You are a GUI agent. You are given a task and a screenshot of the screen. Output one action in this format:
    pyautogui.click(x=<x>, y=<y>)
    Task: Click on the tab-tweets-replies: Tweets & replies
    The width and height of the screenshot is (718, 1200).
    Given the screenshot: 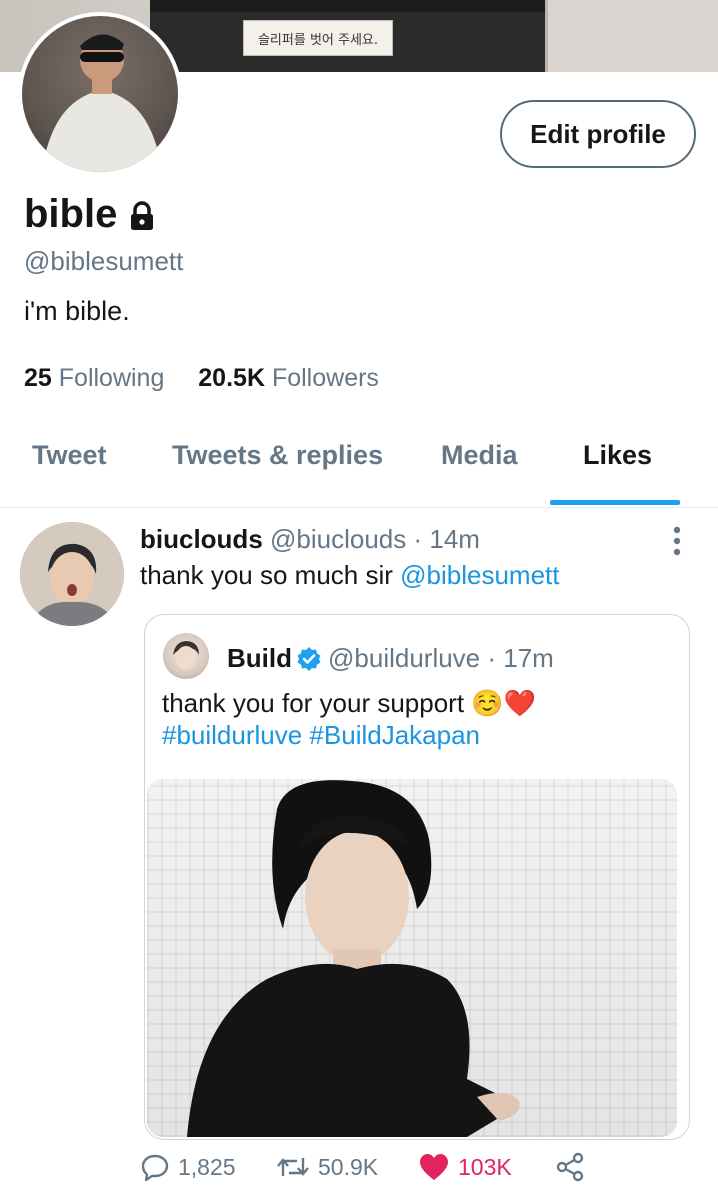 What is the action you would take?
    pyautogui.click(x=277, y=455)
    